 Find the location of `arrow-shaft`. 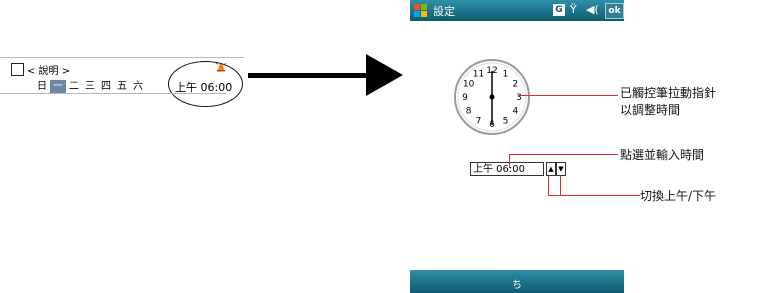

arrow-shaft is located at coordinates (308, 75).